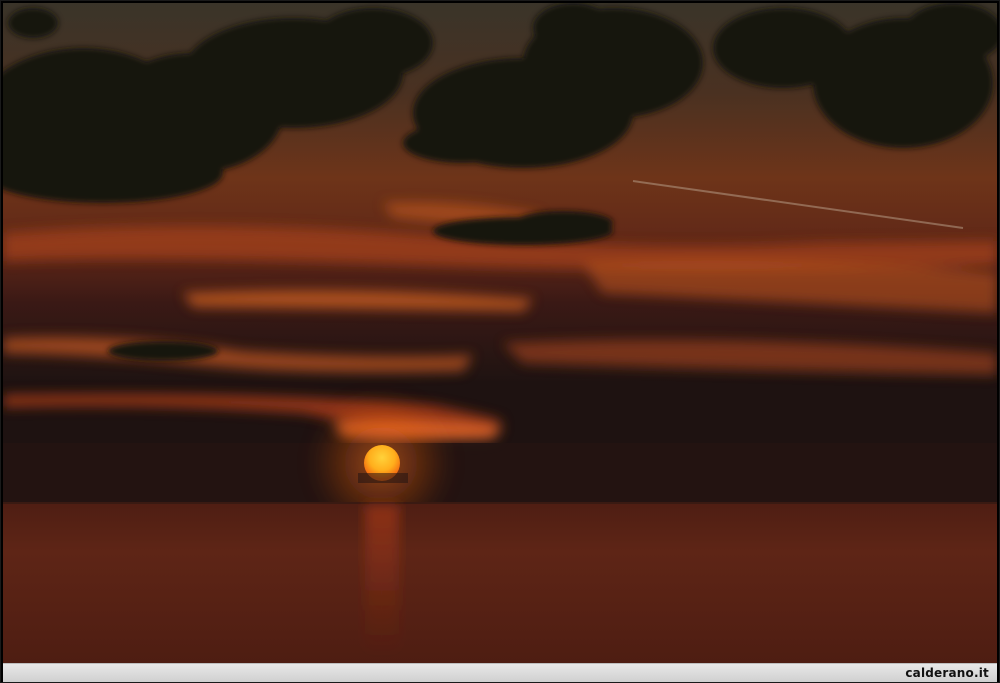  I want to click on watermark-label: calderano.it, so click(947, 673).